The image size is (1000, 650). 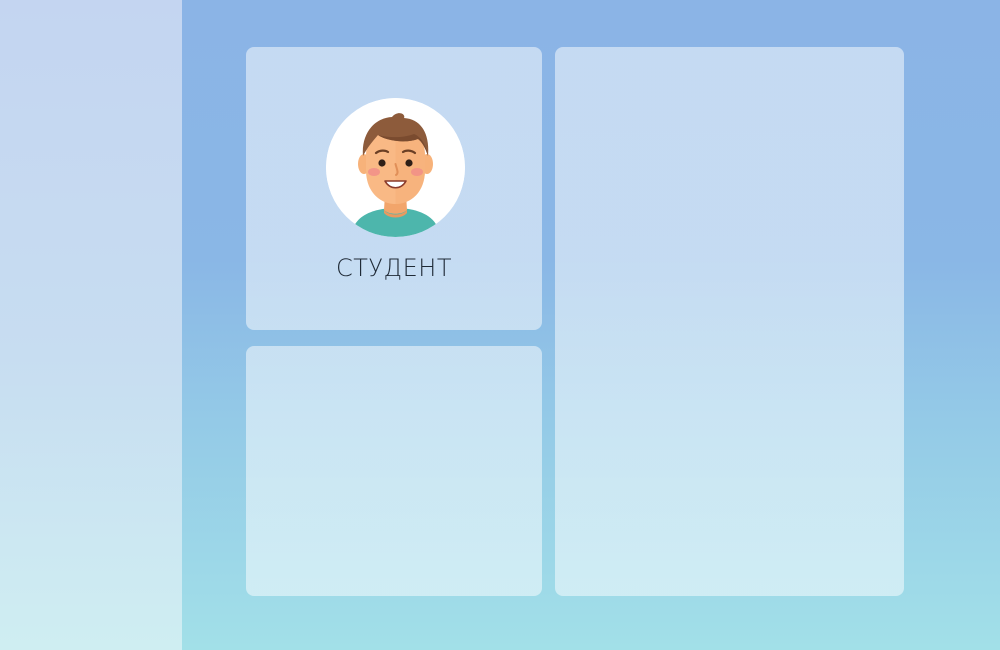 I want to click on profile-card: СТУДЕНТ, so click(x=394, y=188).